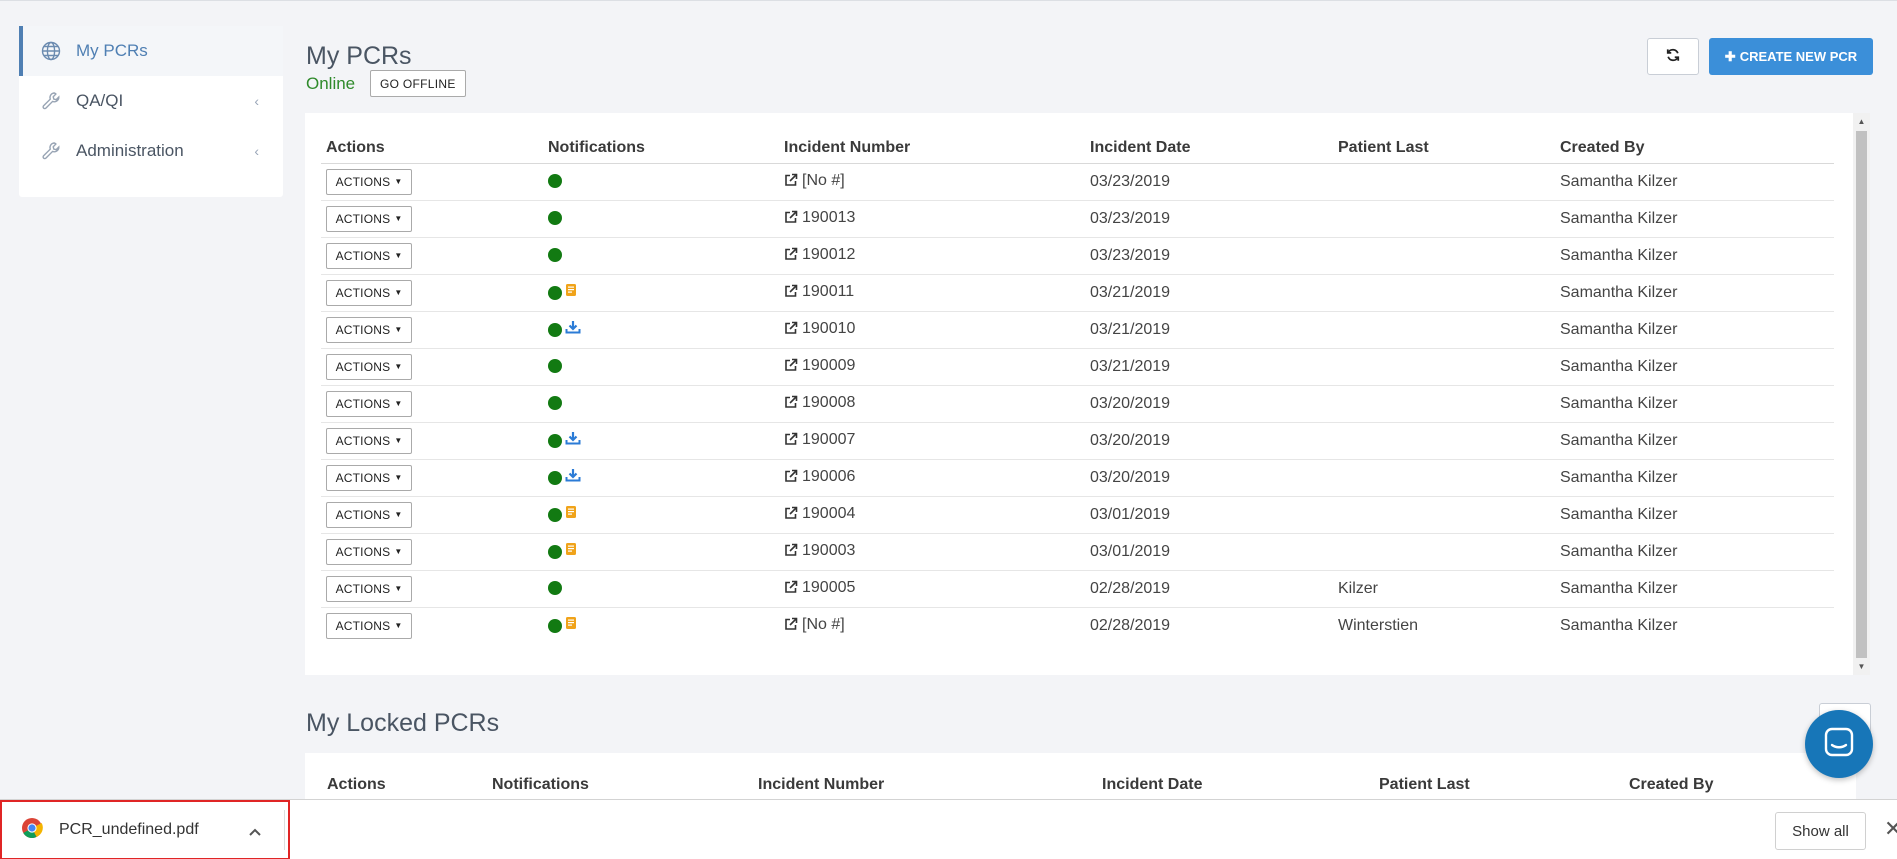  Describe the element at coordinates (1424, 785) in the screenshot. I see `locked-column-header-patient-last: Patient Last` at that location.